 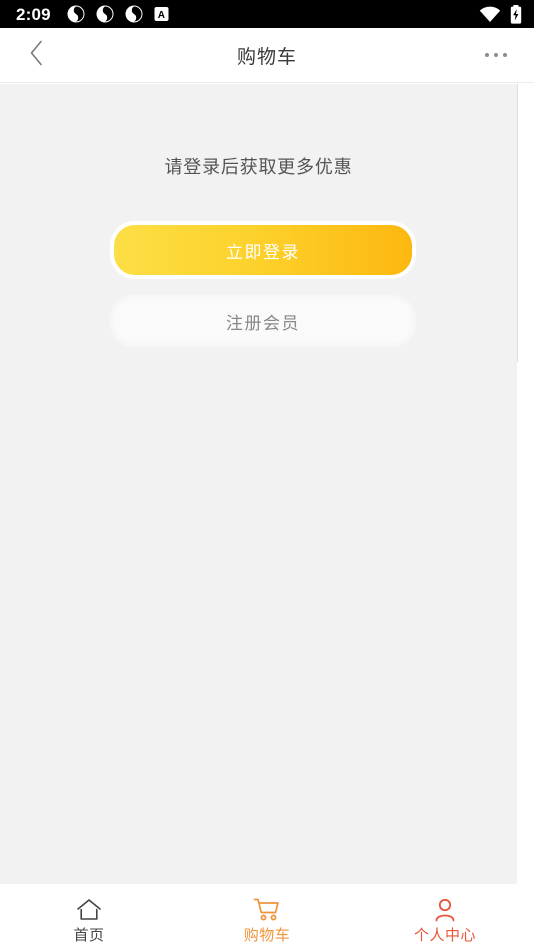 I want to click on bottom-tab-bar: 首页 购物车 个人中心, so click(x=267, y=920).